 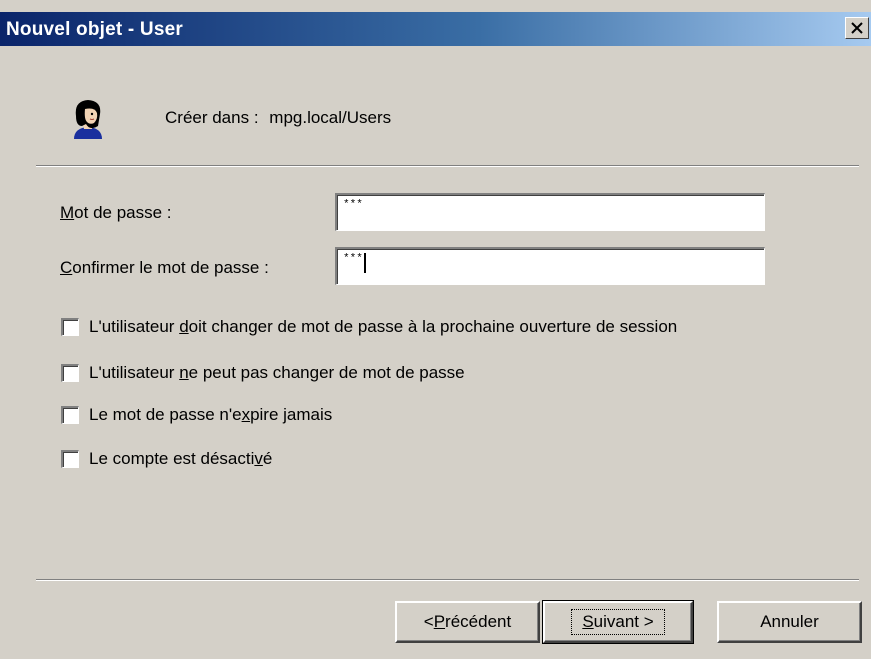 I want to click on create-in-label: Créer dans : mpg.local/Users, so click(x=278, y=118).